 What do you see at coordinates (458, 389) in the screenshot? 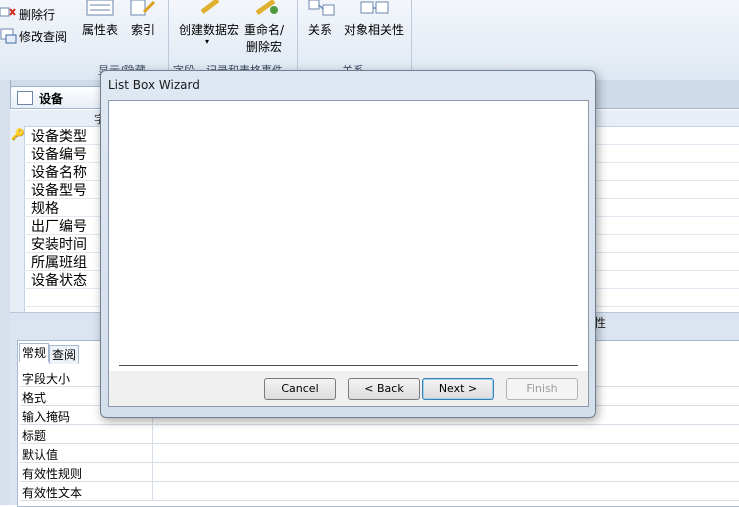
I see `next-button: Next >` at bounding box center [458, 389].